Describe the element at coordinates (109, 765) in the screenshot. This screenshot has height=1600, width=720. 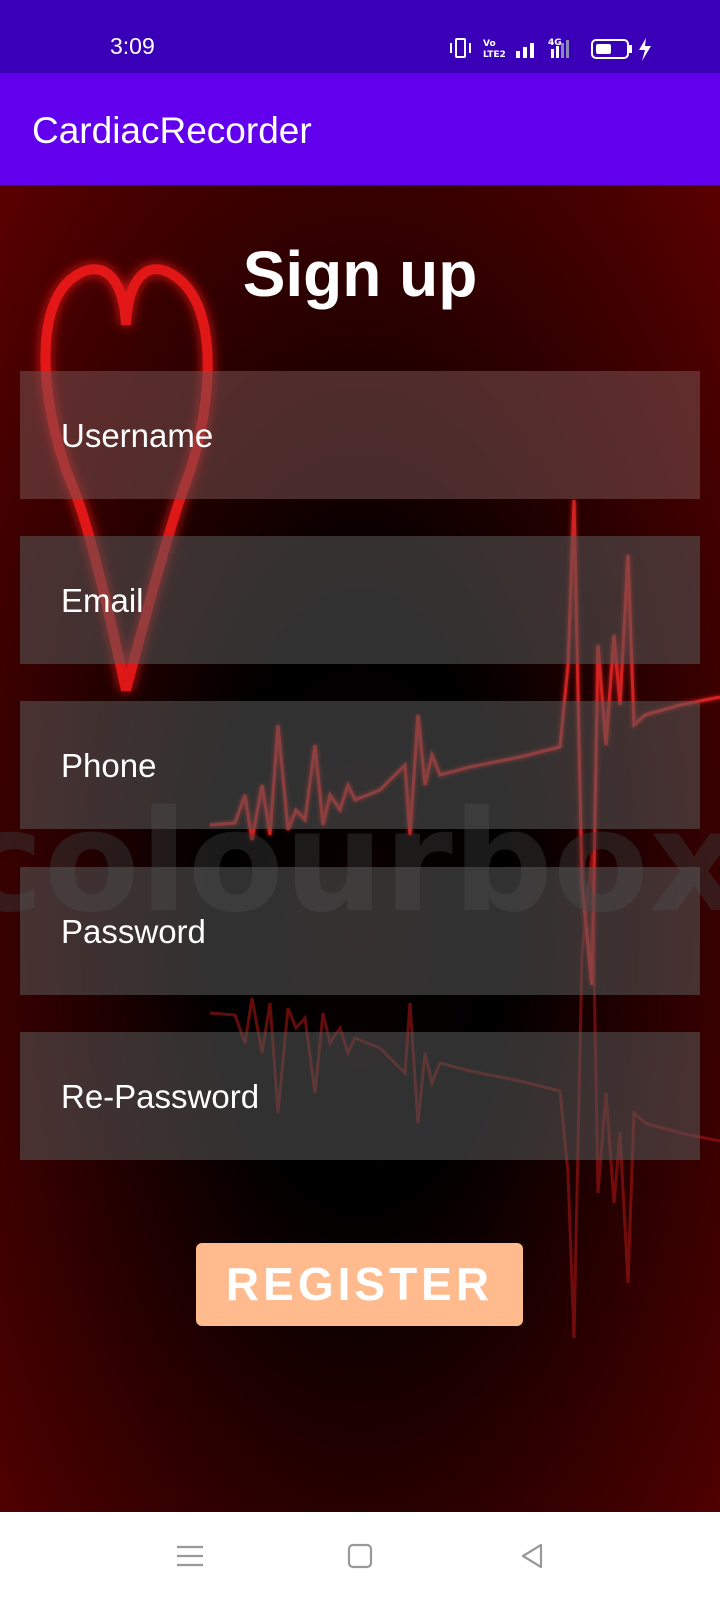
I see `phone-placeholder: Phone` at that location.